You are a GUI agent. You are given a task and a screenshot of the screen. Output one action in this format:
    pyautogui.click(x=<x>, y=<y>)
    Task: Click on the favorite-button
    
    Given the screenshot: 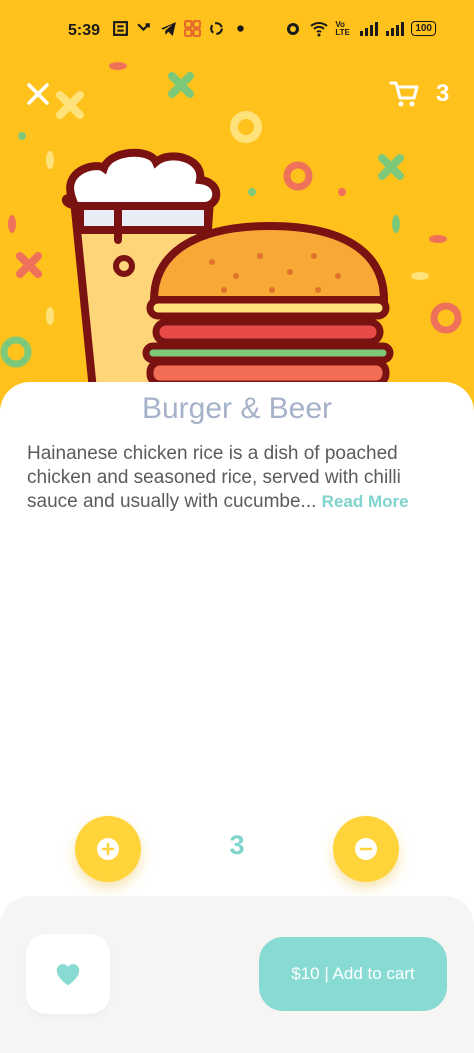 What is the action you would take?
    pyautogui.click(x=68, y=974)
    